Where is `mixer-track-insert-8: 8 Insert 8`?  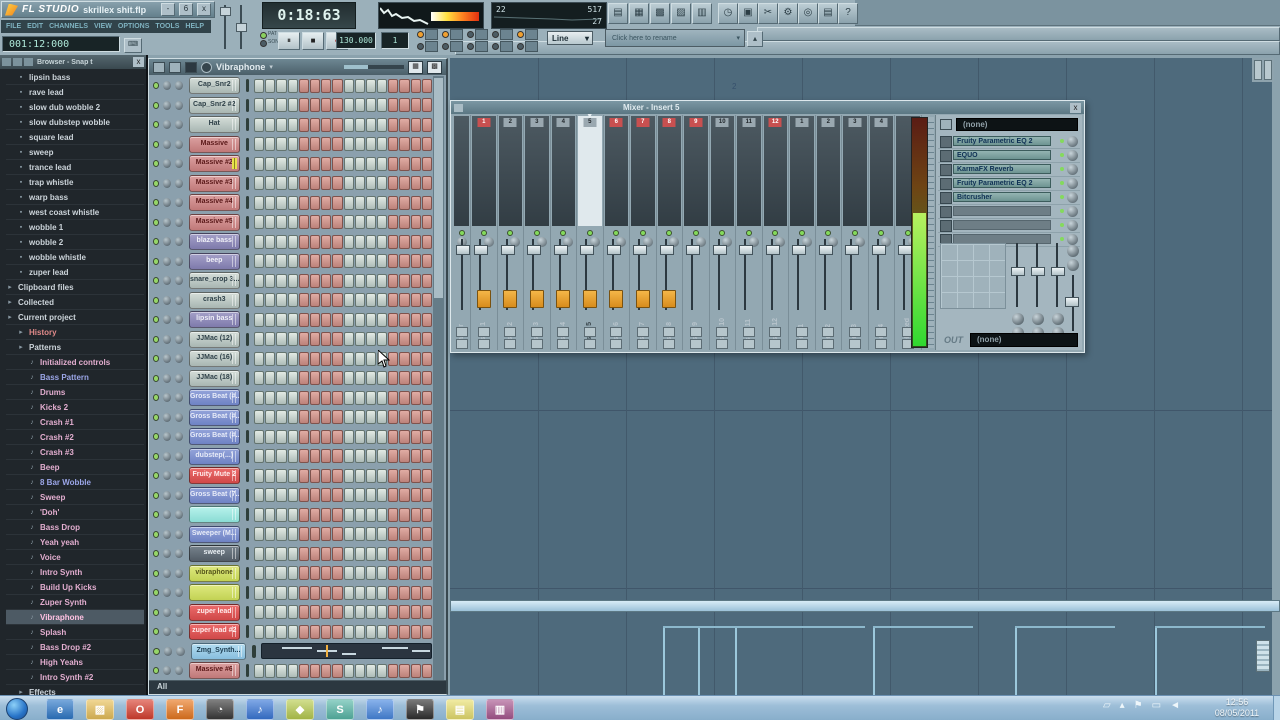 mixer-track-insert-8: 8 Insert 8 is located at coordinates (670, 232).